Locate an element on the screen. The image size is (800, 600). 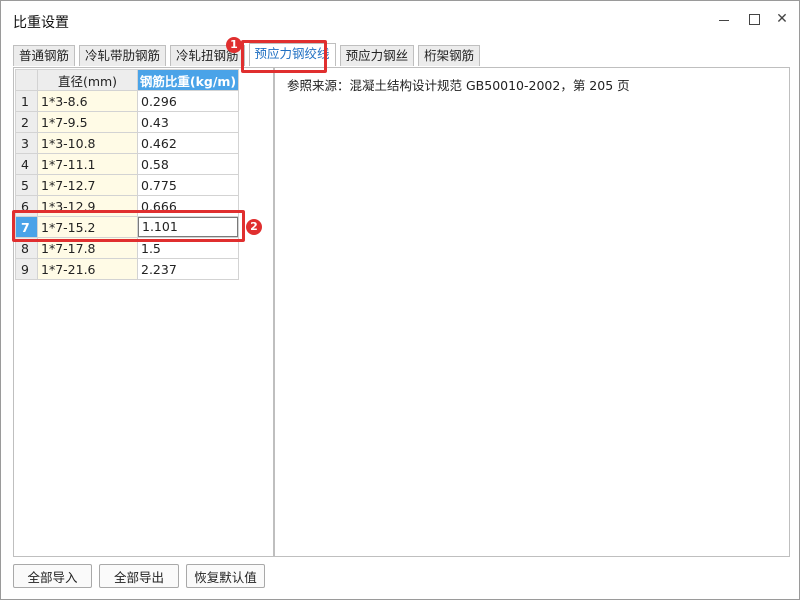
minimize-icon is located at coordinates (724, 20).